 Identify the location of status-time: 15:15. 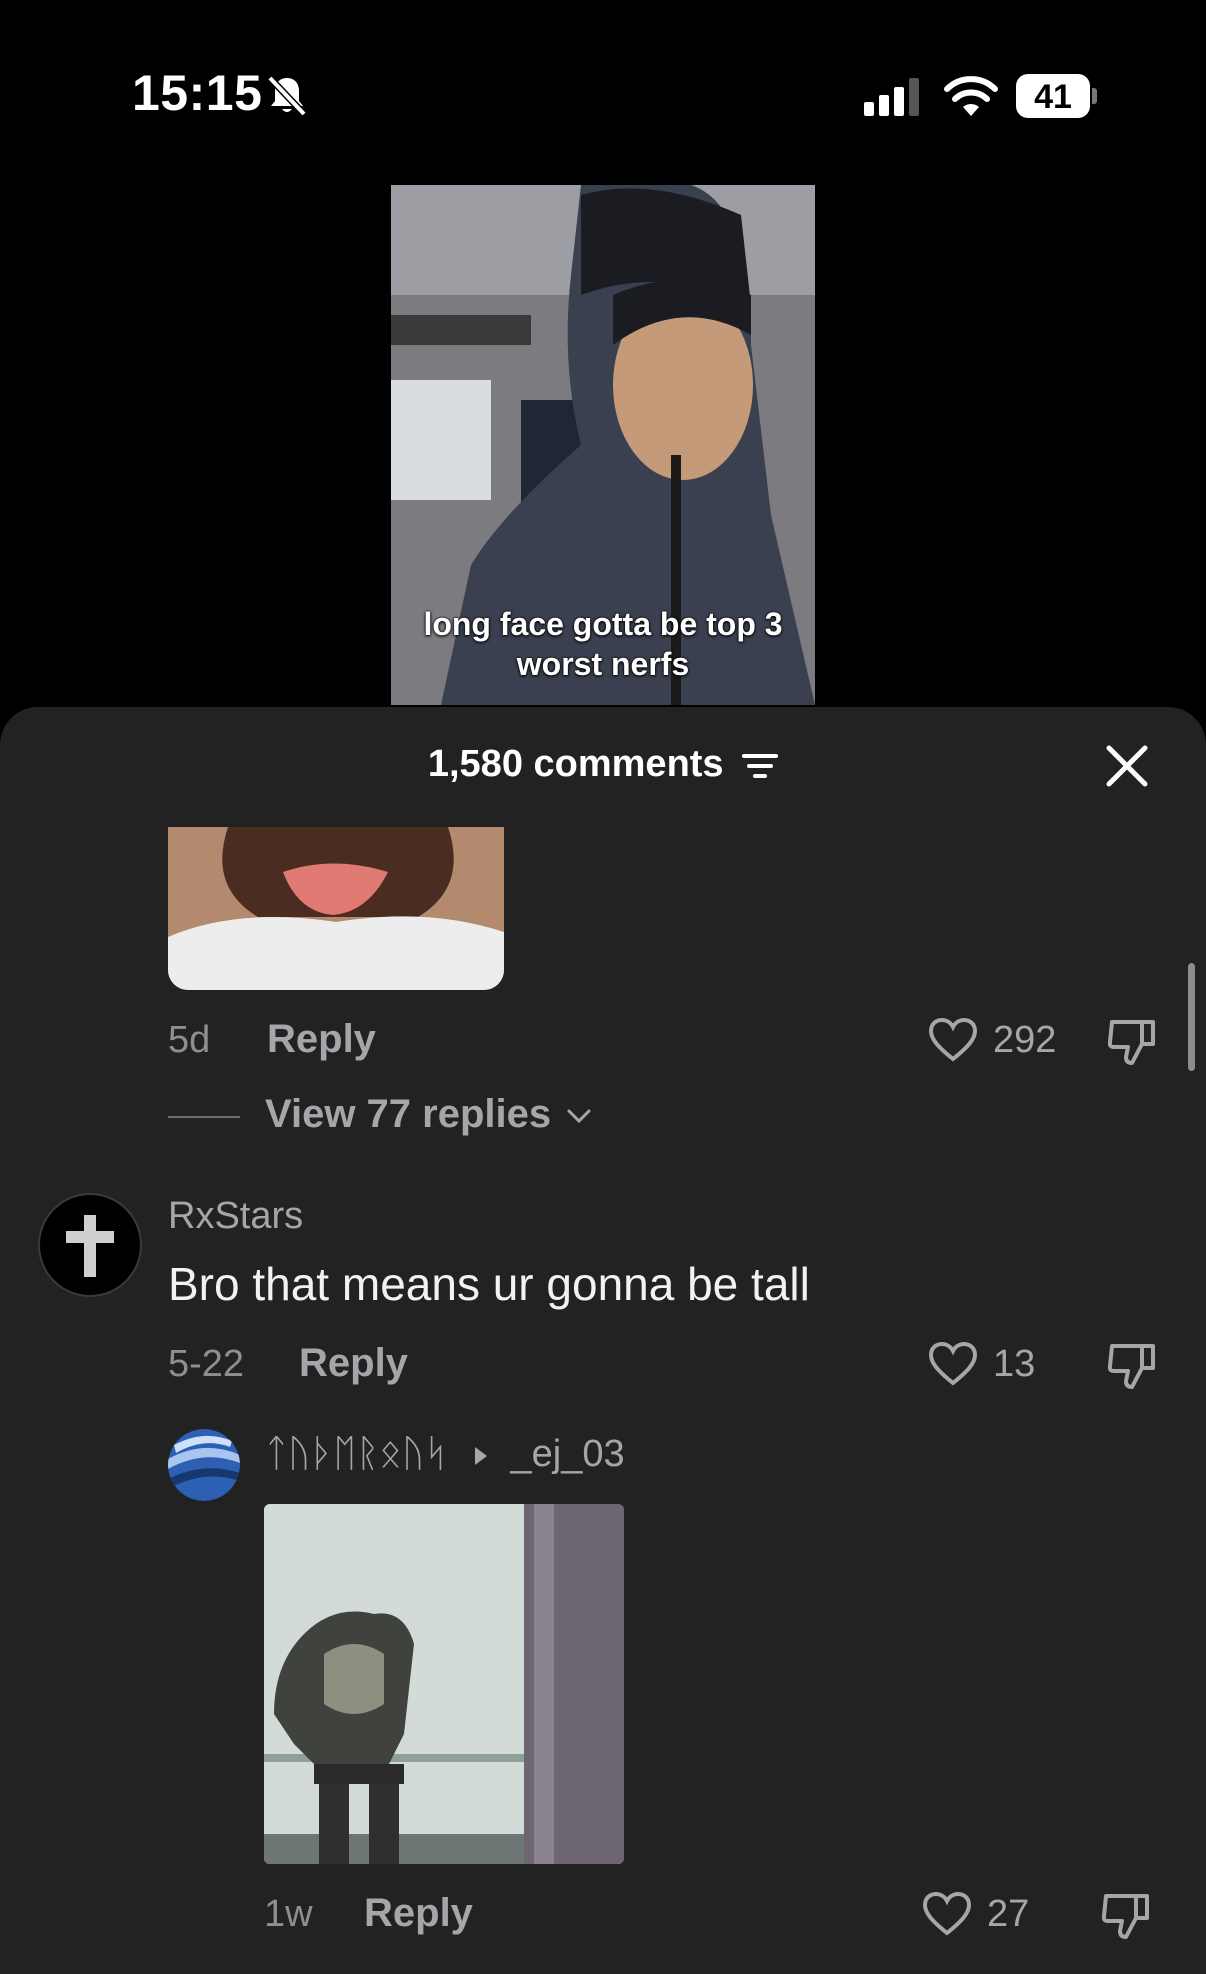
(197, 93).